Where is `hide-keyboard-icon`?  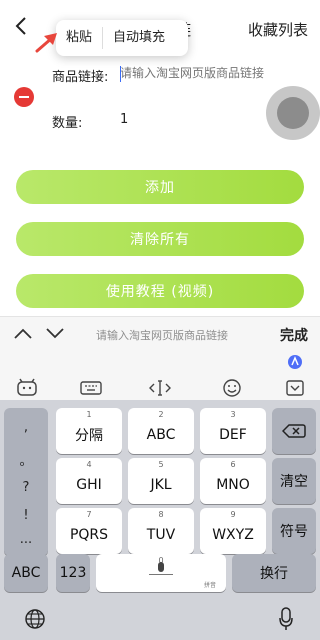 hide-keyboard-icon is located at coordinates (295, 388).